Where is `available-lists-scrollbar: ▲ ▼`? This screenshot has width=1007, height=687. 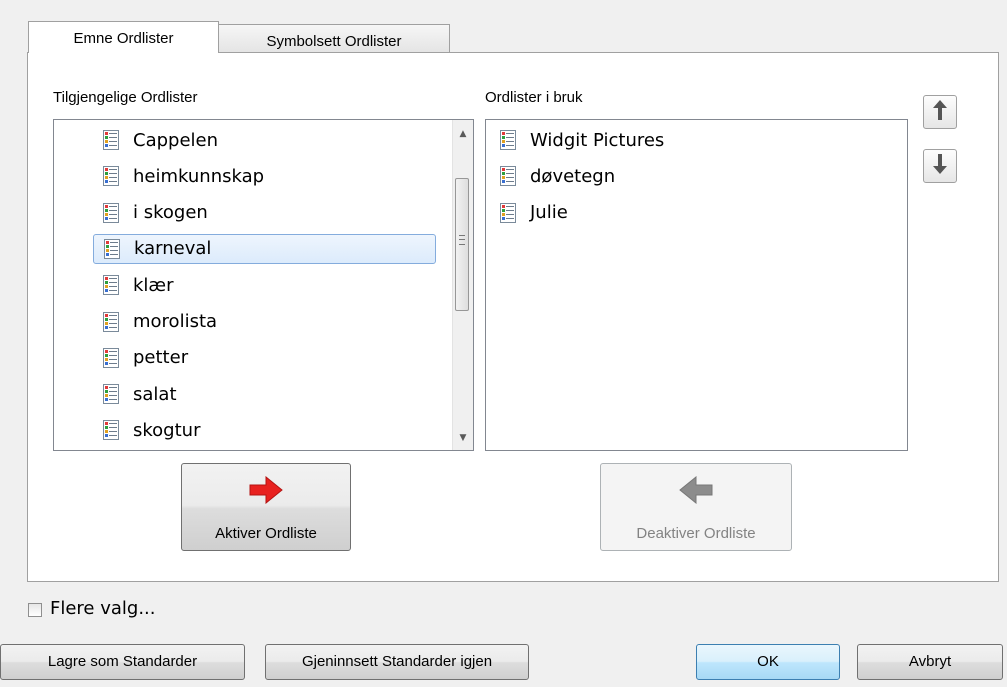
available-lists-scrollbar: ▲ ▼ is located at coordinates (462, 285).